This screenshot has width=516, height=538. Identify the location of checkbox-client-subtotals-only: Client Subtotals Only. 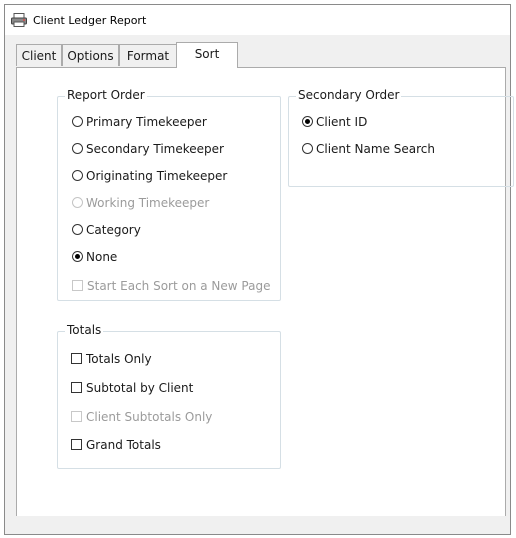
(141, 417).